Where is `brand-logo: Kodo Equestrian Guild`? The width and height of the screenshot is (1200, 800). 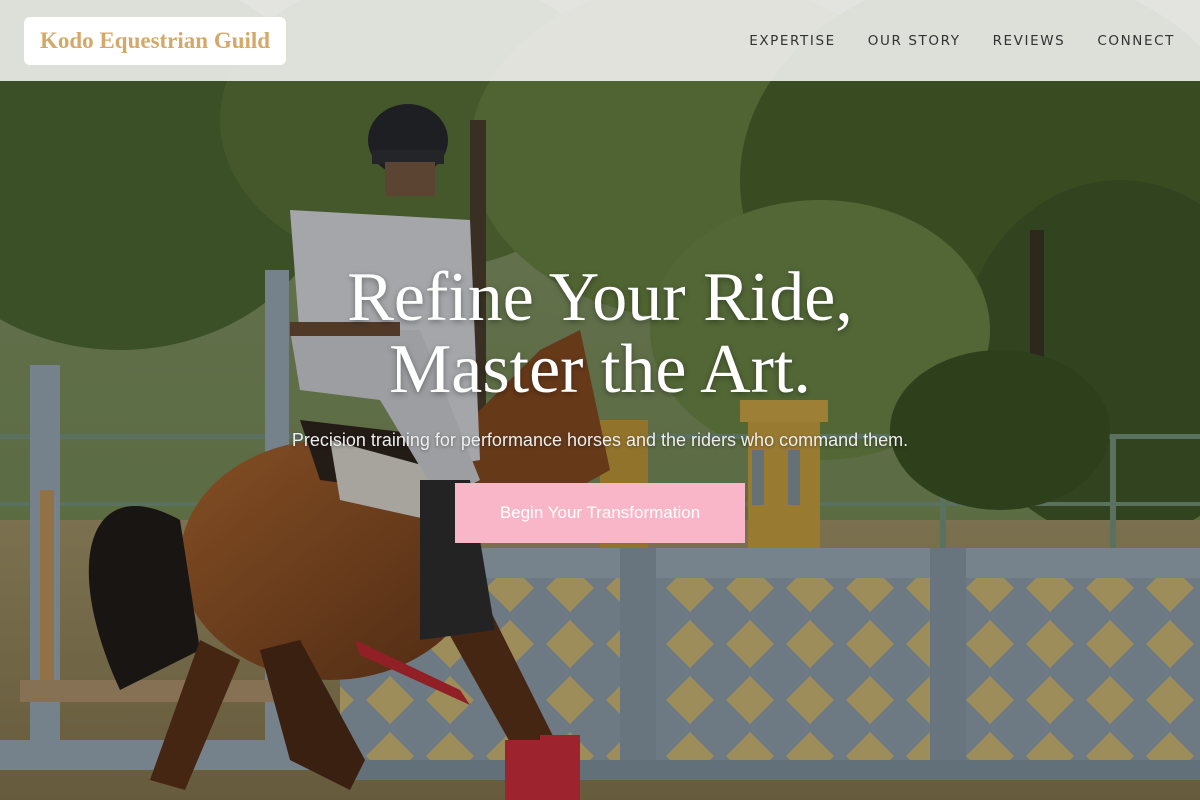 brand-logo: Kodo Equestrian Guild is located at coordinates (155, 40).